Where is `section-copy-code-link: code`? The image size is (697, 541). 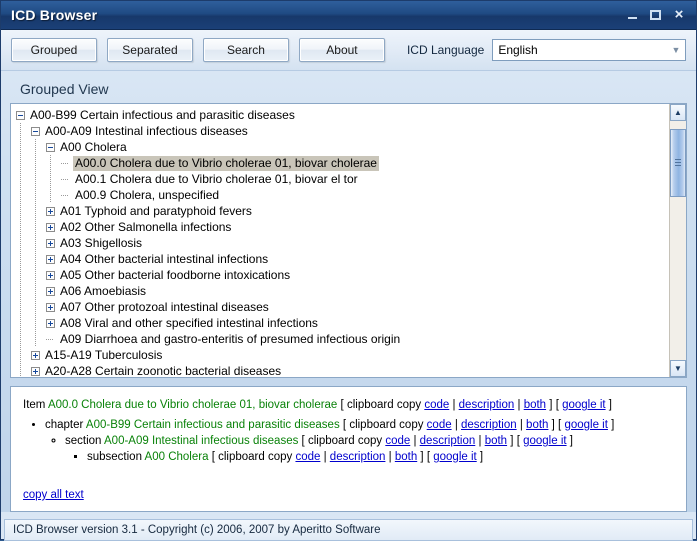
section-copy-code-link: code is located at coordinates (397, 441).